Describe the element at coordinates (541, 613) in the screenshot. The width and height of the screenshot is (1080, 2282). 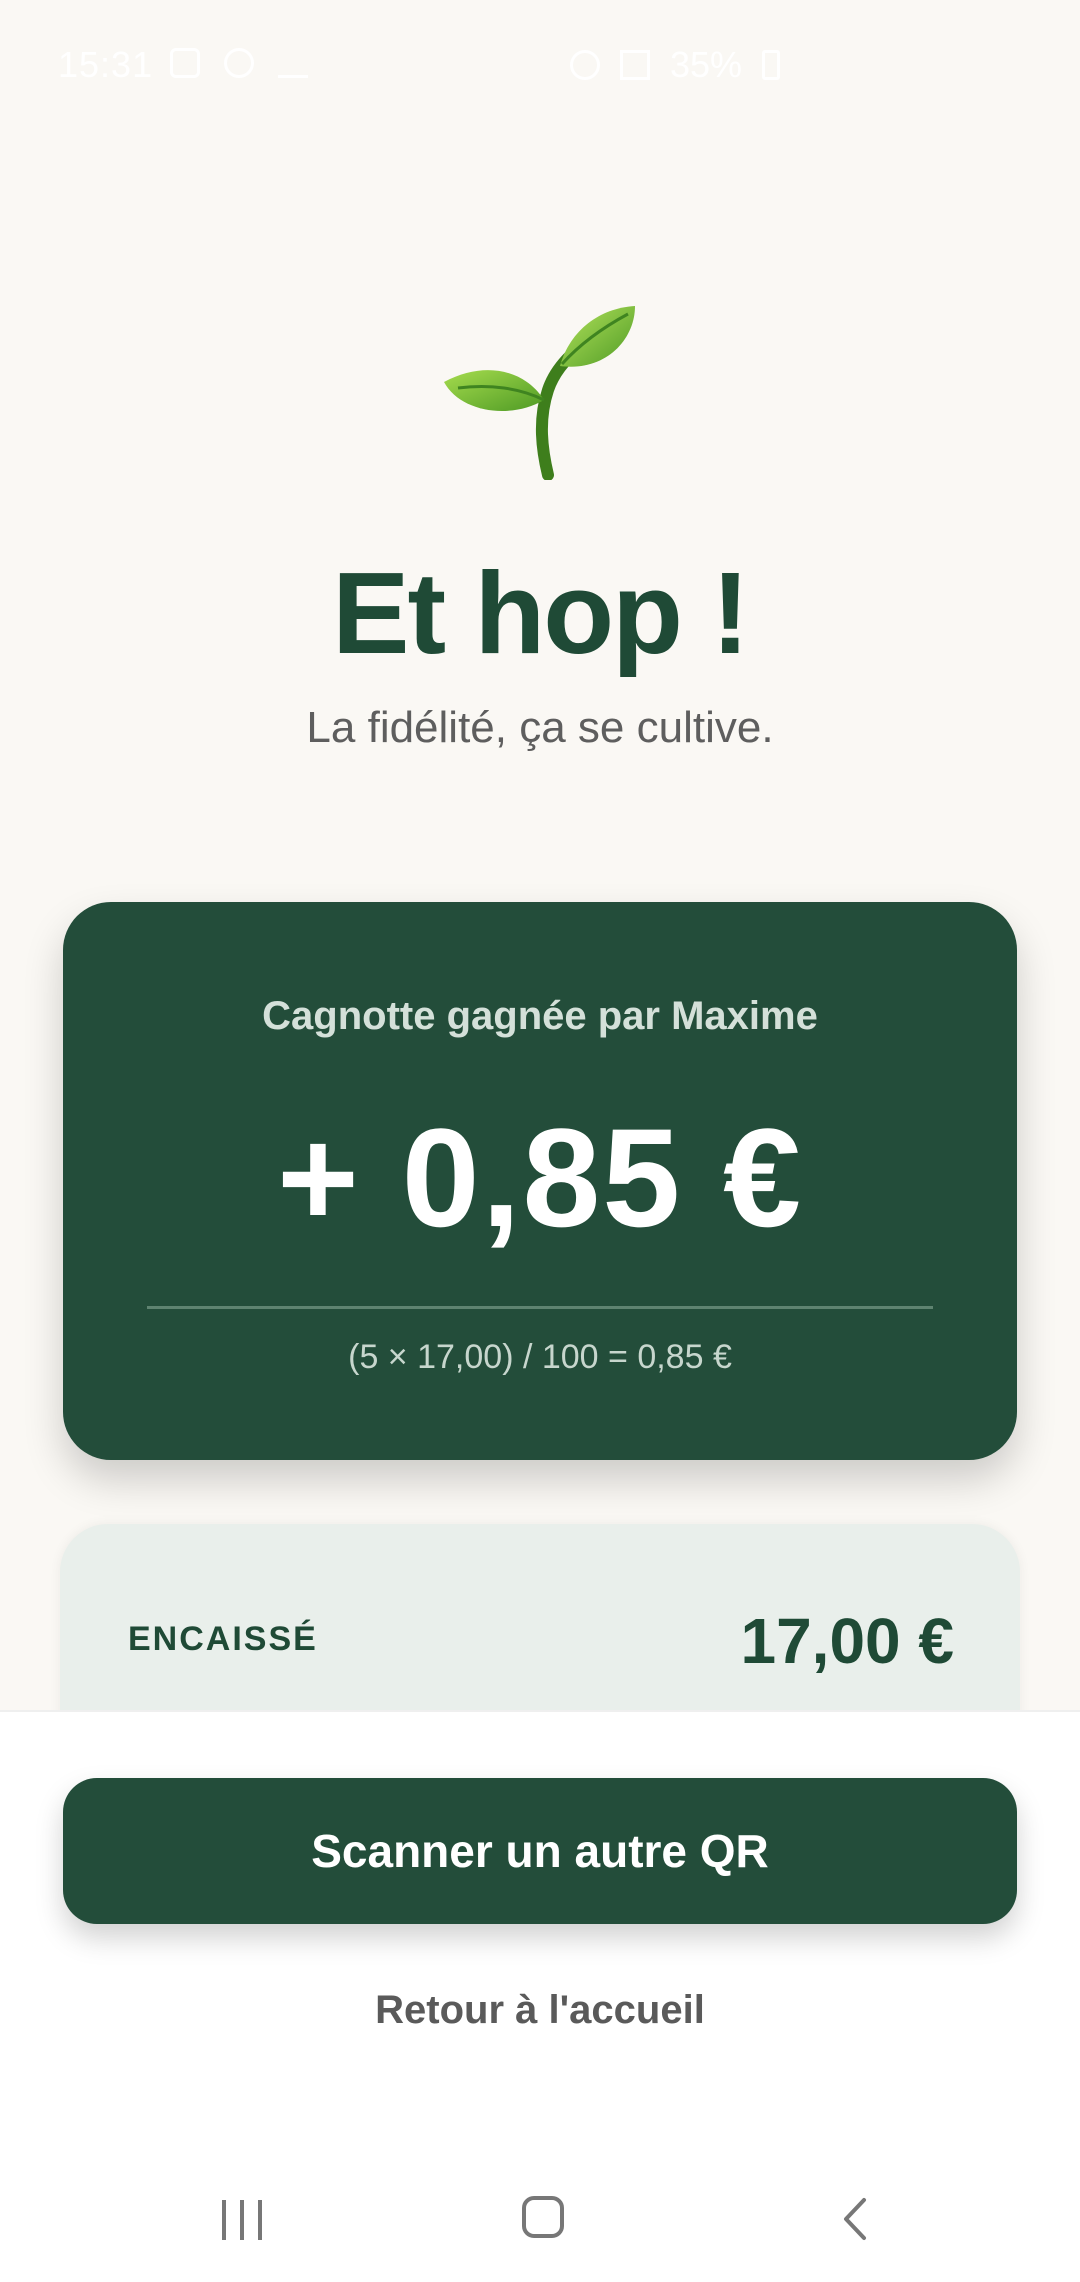
I see `page-title: Et hop !` at that location.